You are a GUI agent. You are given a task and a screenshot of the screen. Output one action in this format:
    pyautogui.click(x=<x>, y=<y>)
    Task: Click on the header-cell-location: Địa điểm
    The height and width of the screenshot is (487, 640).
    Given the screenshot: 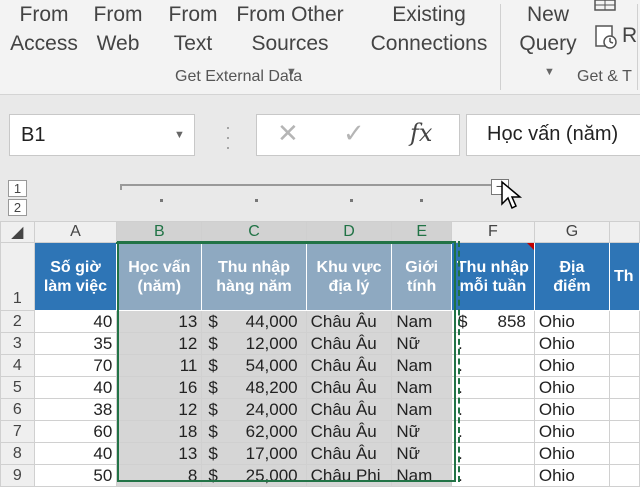 What is the action you would take?
    pyautogui.click(x=571, y=276)
    